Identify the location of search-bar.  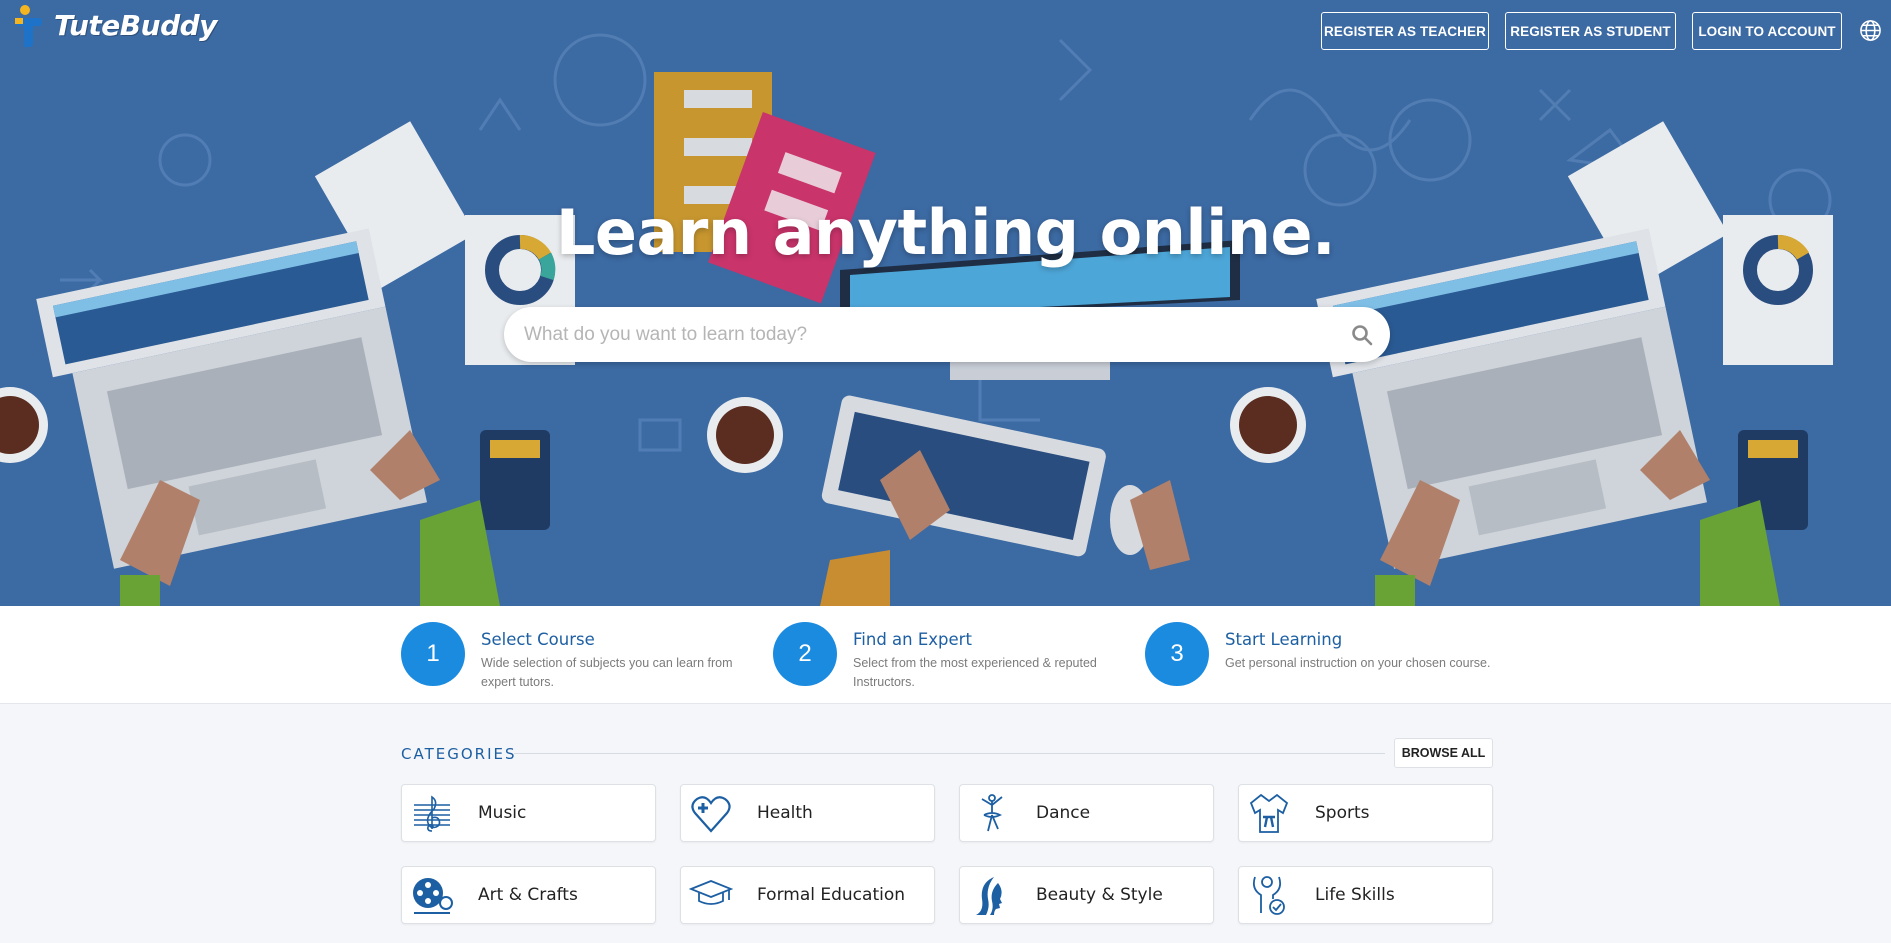
(947, 334).